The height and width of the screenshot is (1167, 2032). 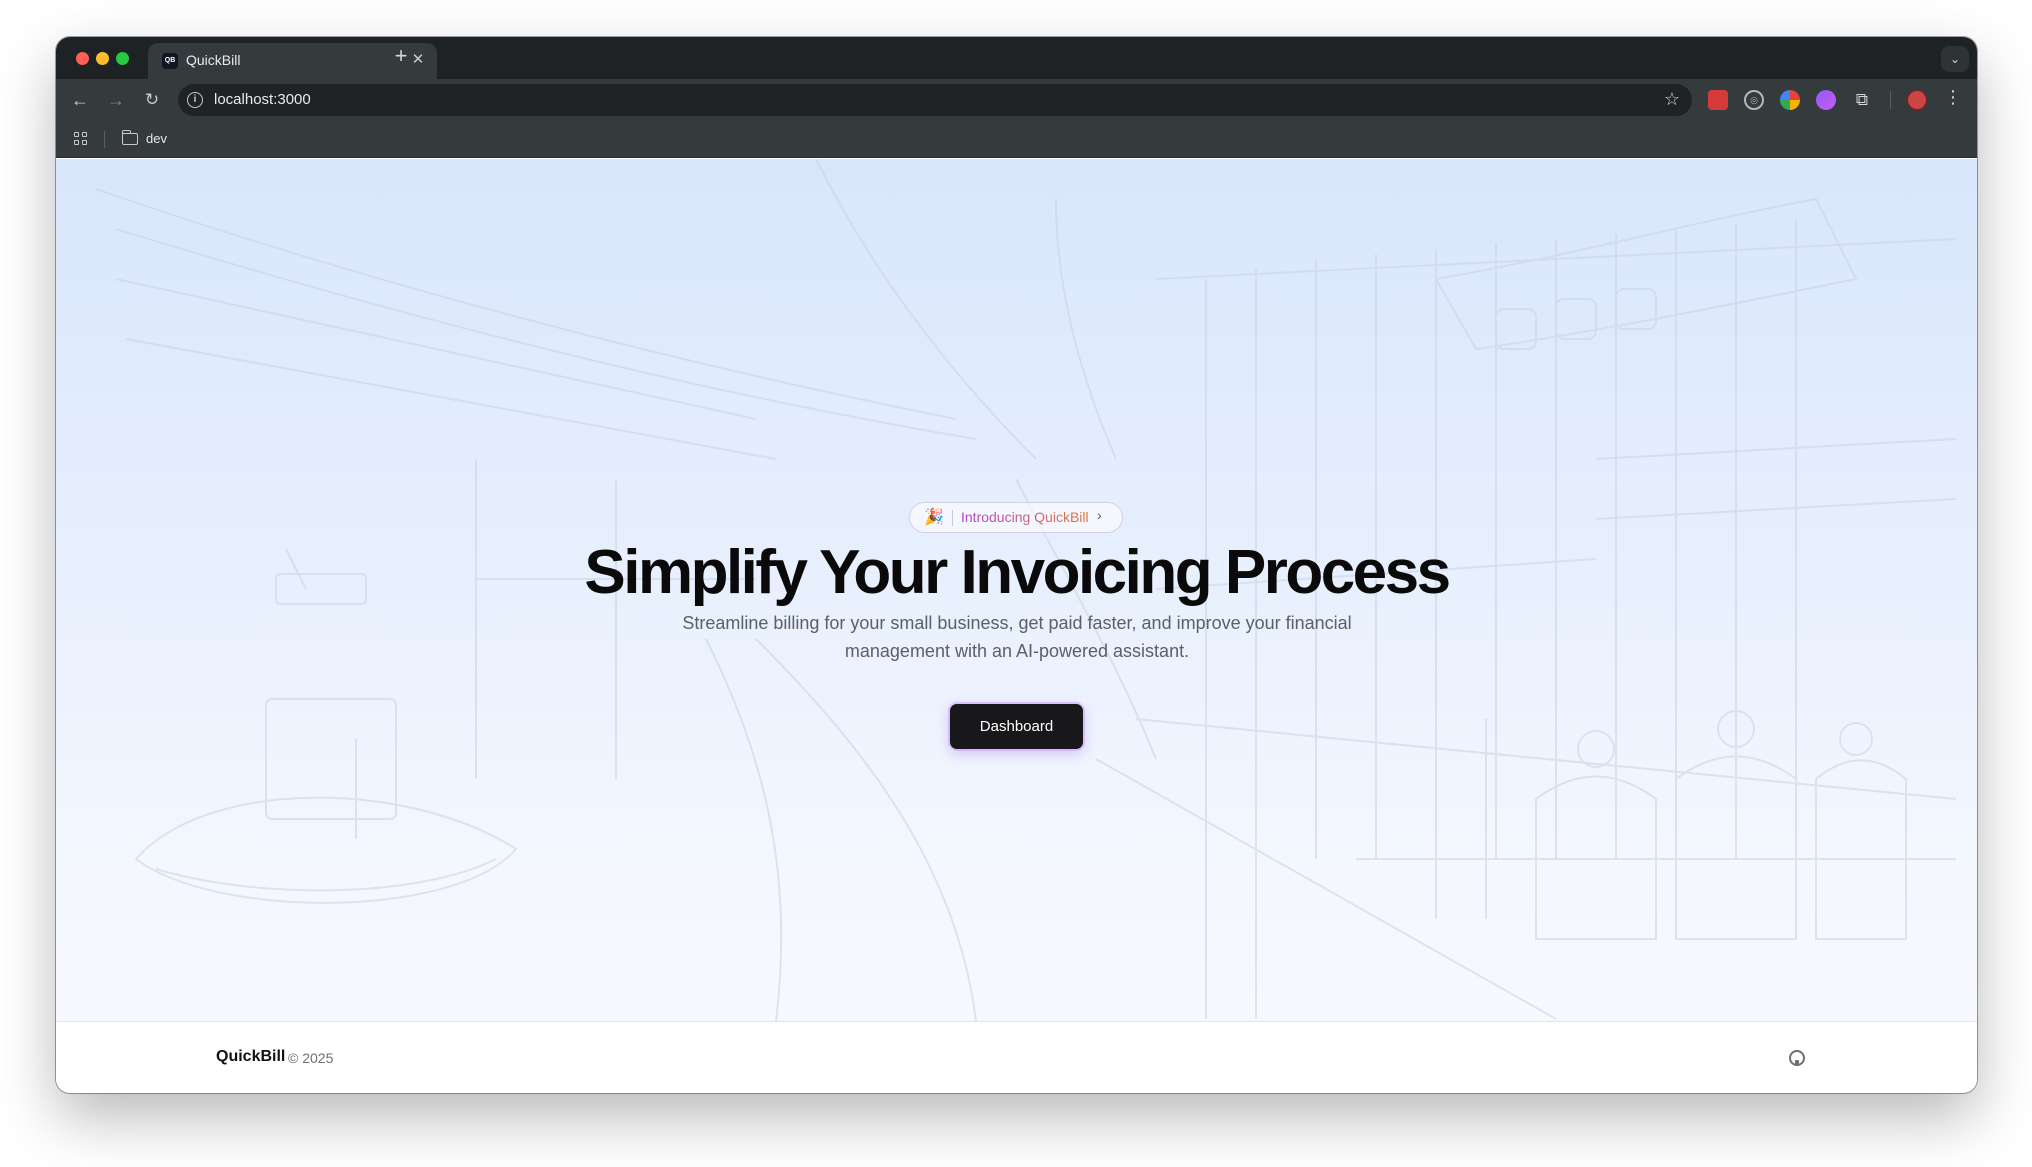 I want to click on forward-icon: →, so click(x=116, y=100).